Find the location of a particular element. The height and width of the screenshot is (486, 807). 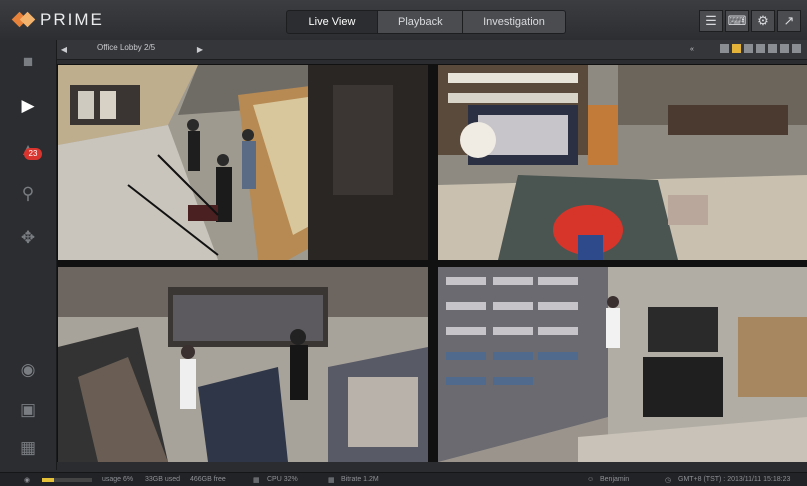

layout-selector is located at coordinates (760, 48).